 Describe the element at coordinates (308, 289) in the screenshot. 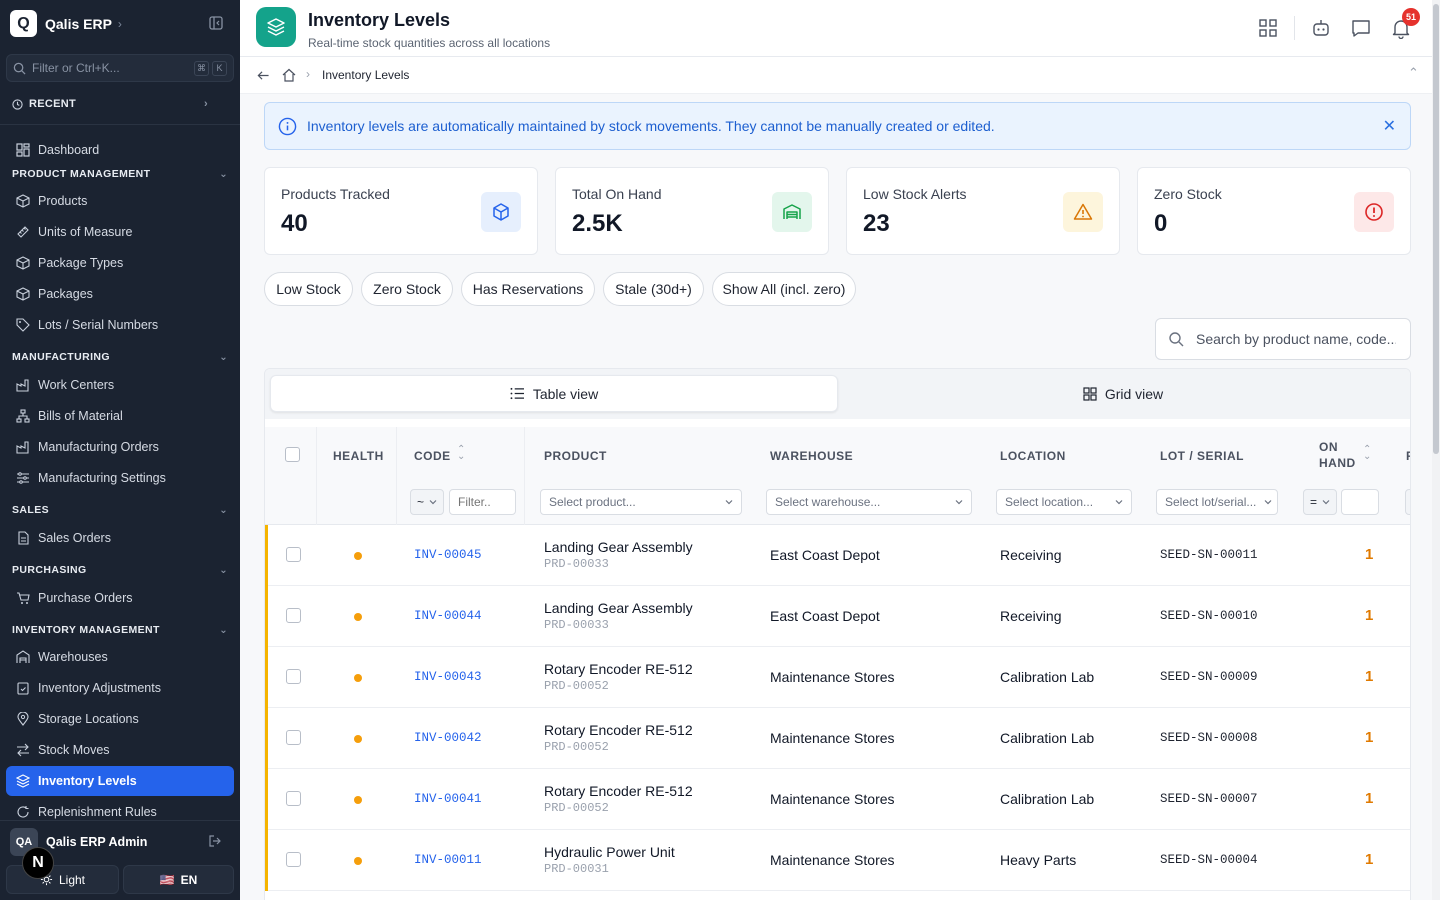

I see `filter-low-stock: Low Stock` at that location.